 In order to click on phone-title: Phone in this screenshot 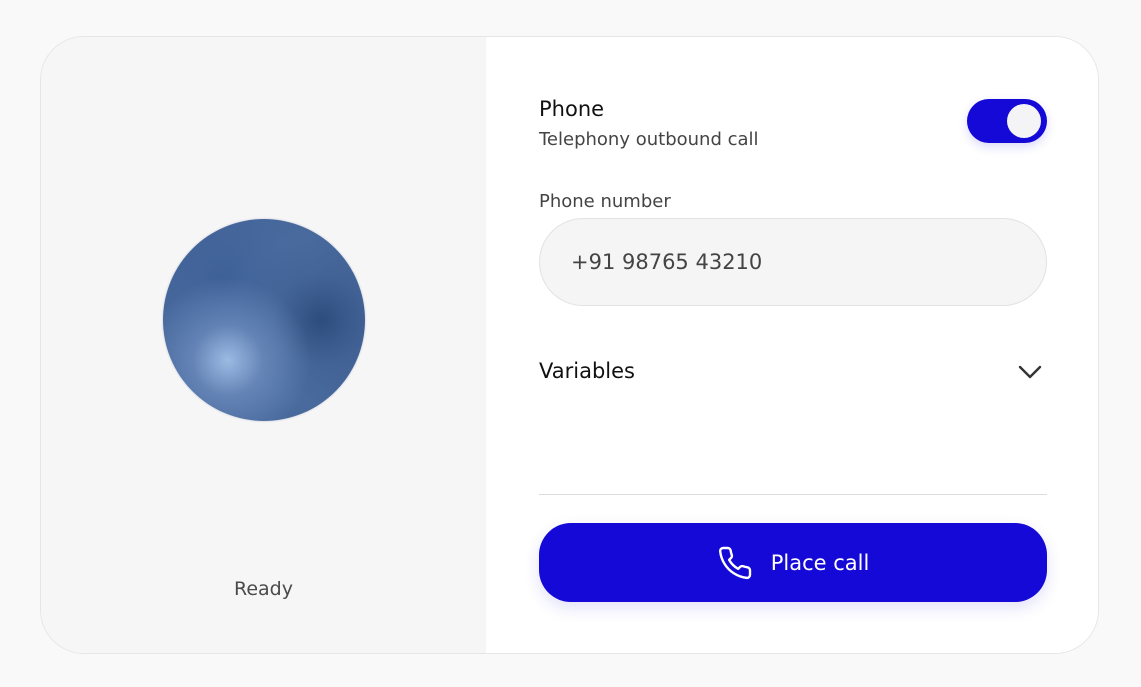, I will do `click(572, 109)`.